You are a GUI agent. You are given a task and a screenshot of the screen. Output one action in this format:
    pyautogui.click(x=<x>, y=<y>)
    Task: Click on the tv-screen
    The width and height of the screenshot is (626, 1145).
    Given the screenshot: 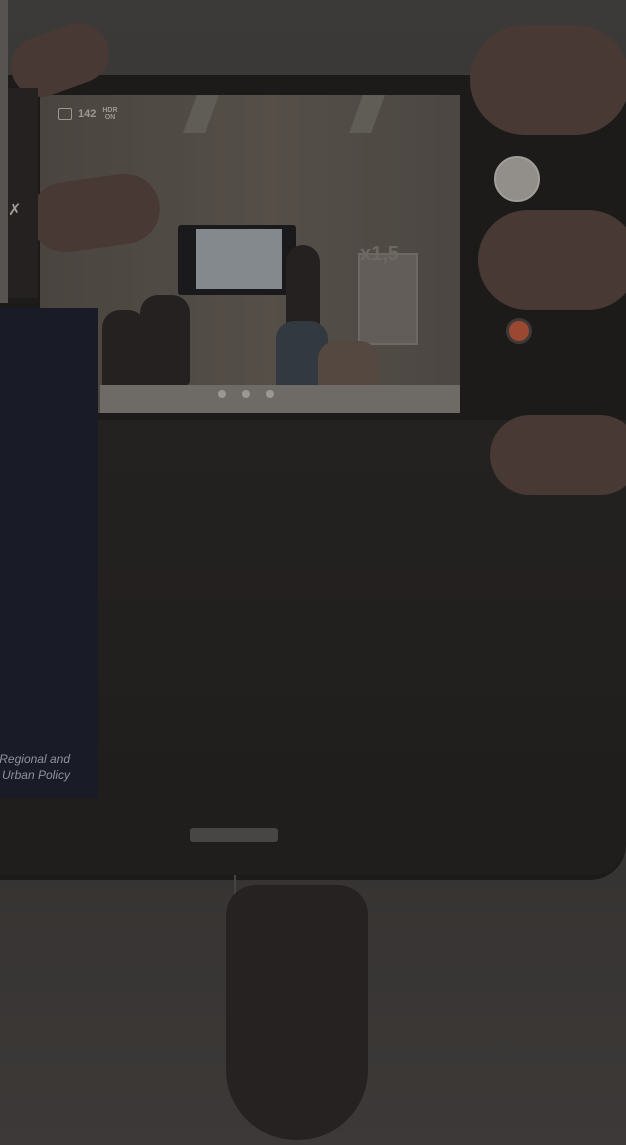 What is the action you would take?
    pyautogui.click(x=239, y=259)
    